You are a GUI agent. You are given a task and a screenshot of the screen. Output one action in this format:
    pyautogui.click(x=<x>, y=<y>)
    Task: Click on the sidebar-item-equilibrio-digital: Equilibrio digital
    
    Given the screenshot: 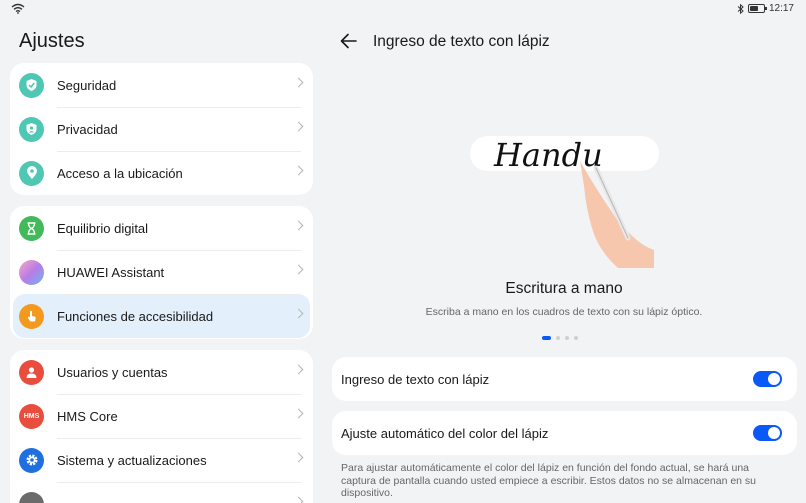 What is the action you would take?
    pyautogui.click(x=161, y=228)
    